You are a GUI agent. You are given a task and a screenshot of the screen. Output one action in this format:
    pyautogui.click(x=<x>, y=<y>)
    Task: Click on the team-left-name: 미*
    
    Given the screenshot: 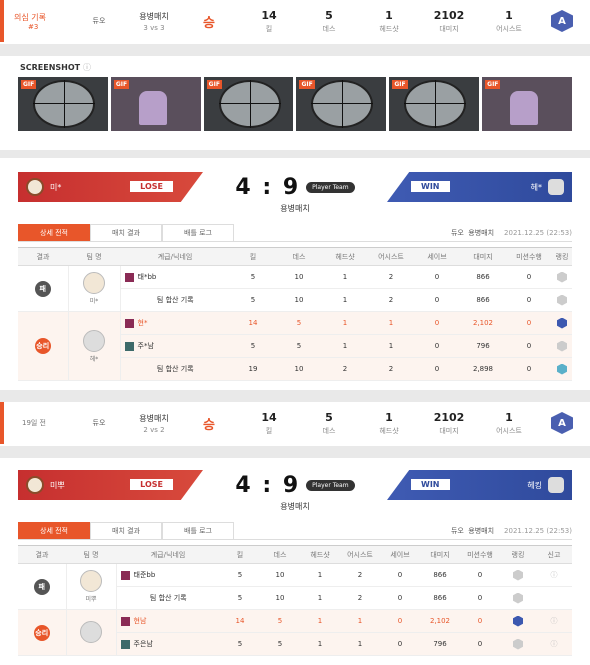 What is the action you would take?
    pyautogui.click(x=56, y=187)
    